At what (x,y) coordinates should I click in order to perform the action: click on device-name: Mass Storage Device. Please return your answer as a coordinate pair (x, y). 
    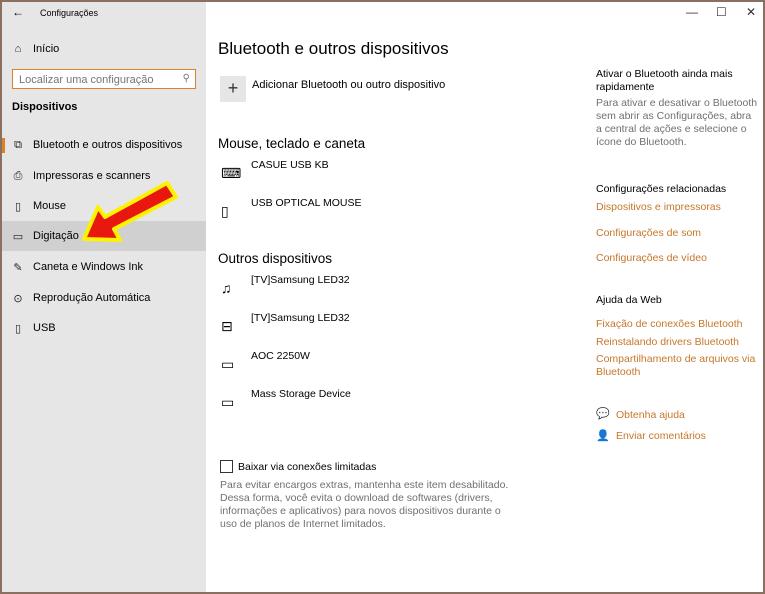
    Looking at the image, I should click on (301, 394).